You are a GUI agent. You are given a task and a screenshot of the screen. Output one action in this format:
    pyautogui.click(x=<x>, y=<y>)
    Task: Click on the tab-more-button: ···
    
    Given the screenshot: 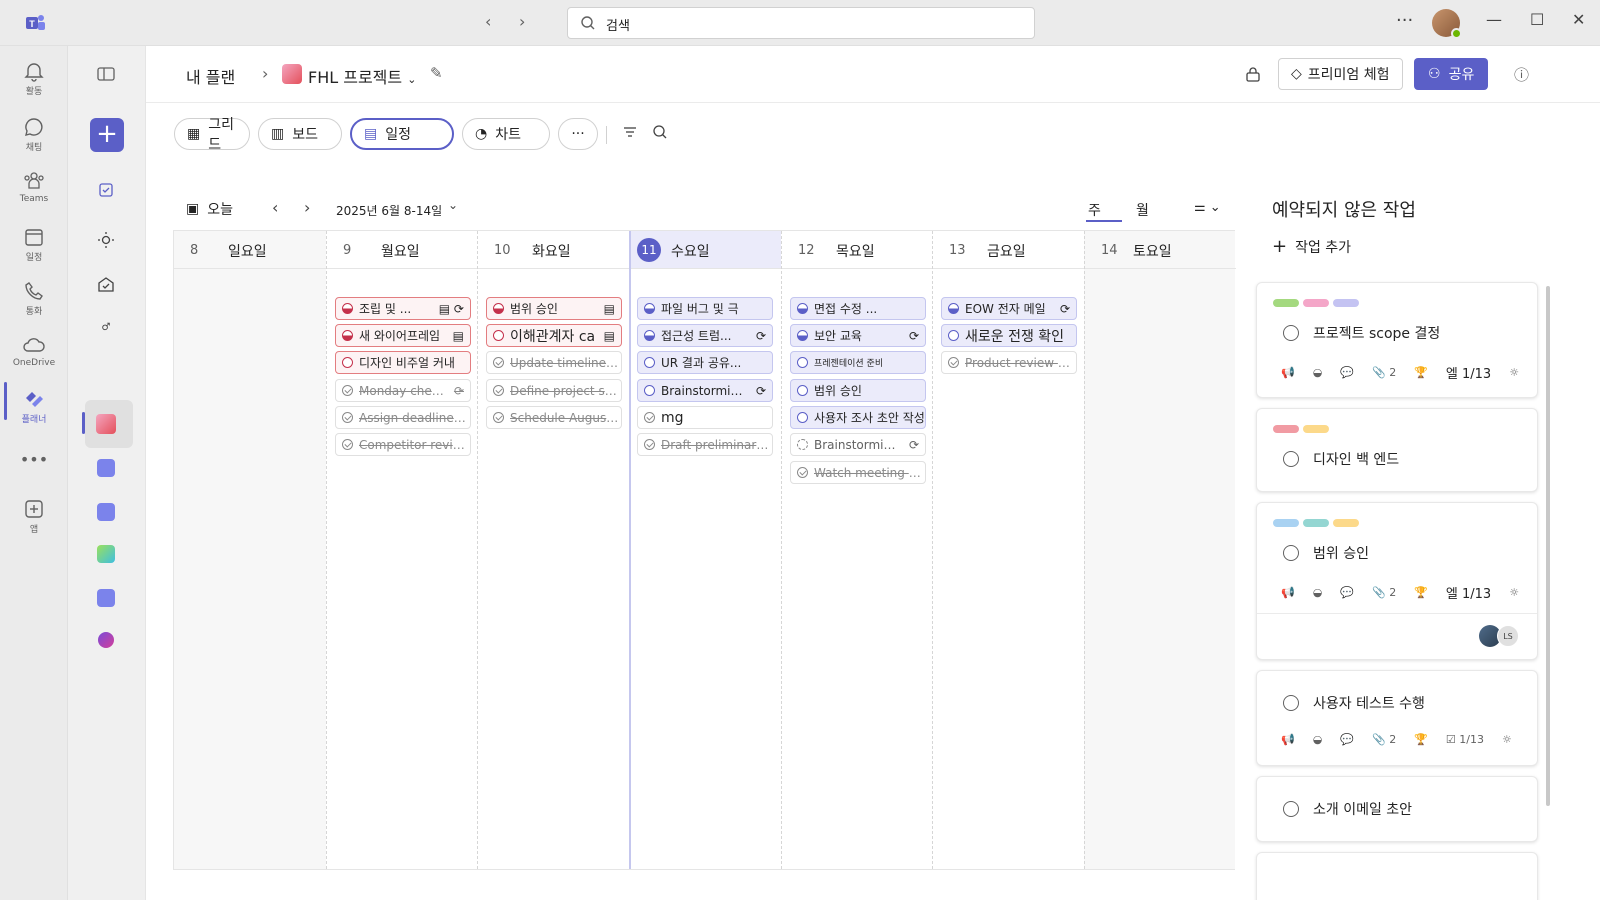 What is the action you would take?
    pyautogui.click(x=578, y=134)
    